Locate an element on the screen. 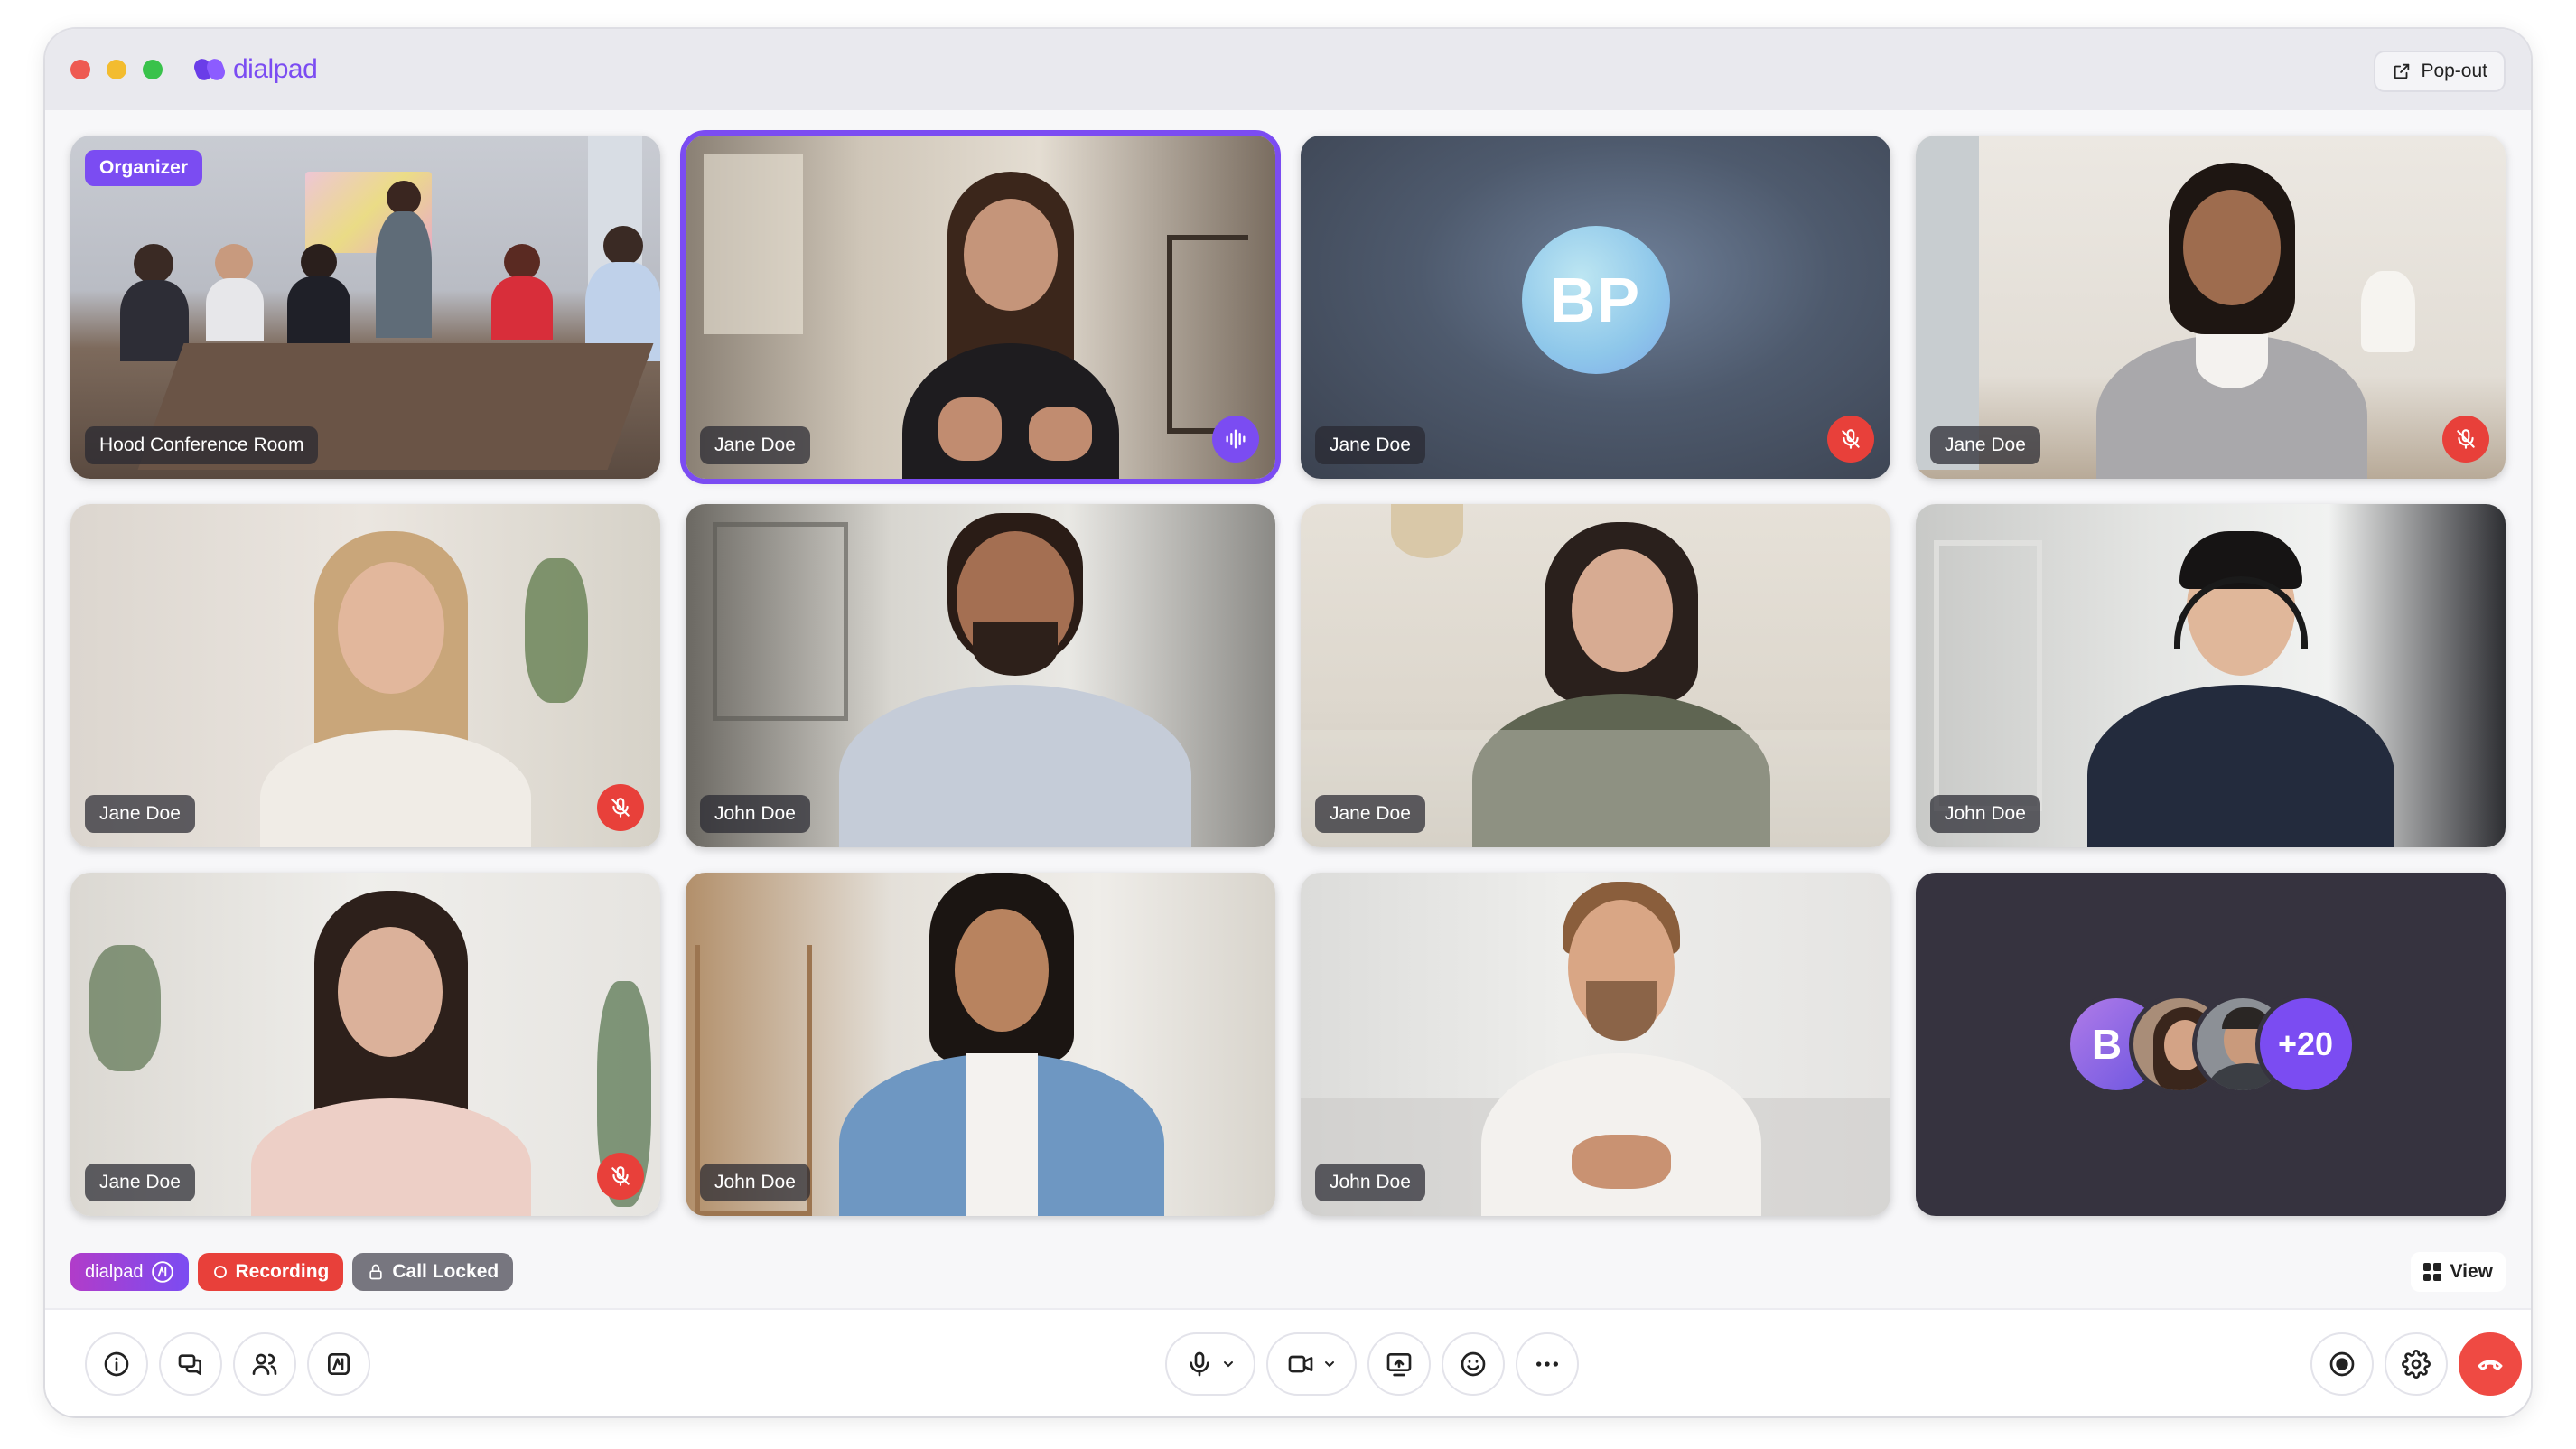  call-controls is located at coordinates (1288, 1362).